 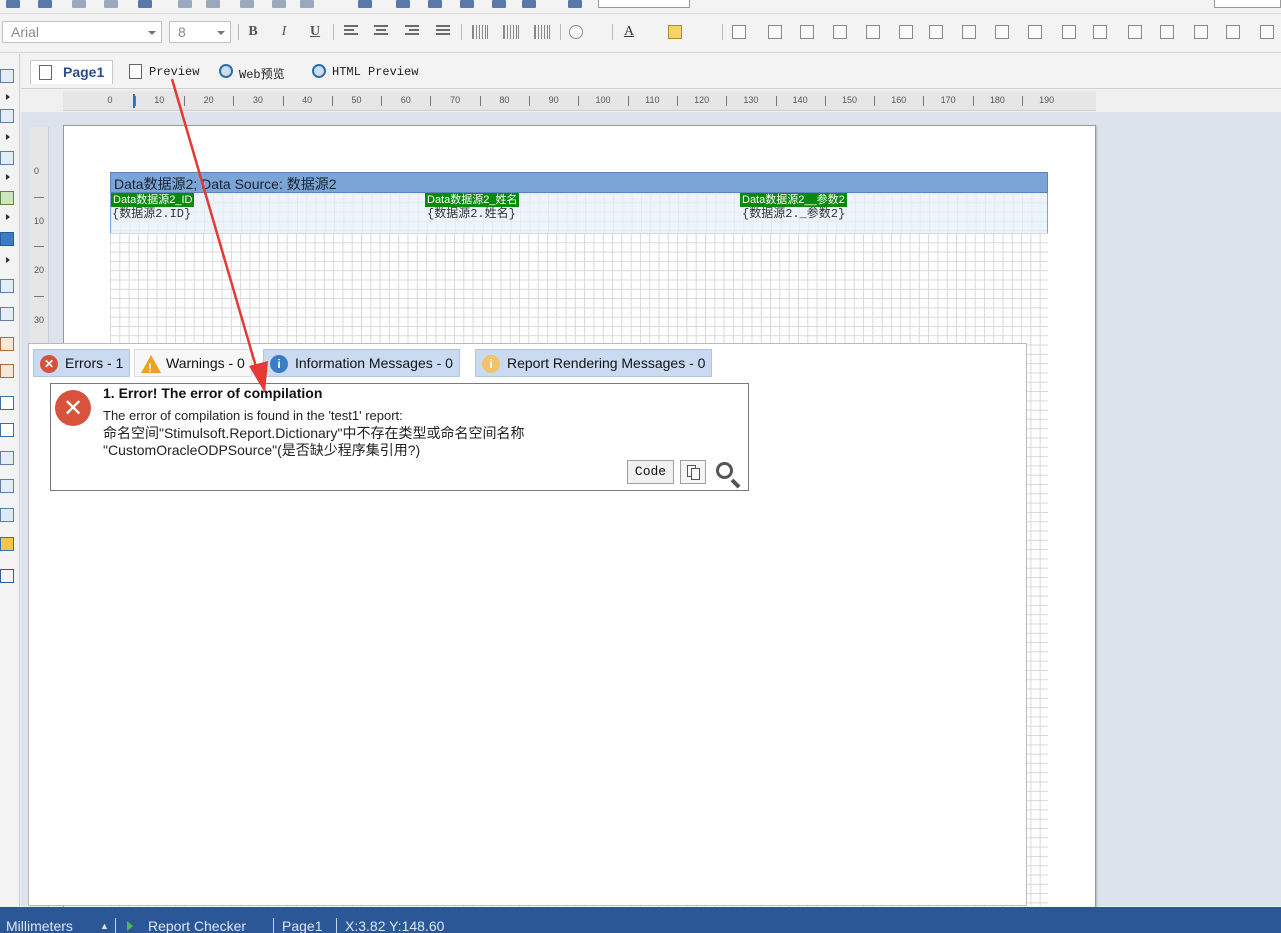 I want to click on font-color-button: A, so click(x=629, y=32).